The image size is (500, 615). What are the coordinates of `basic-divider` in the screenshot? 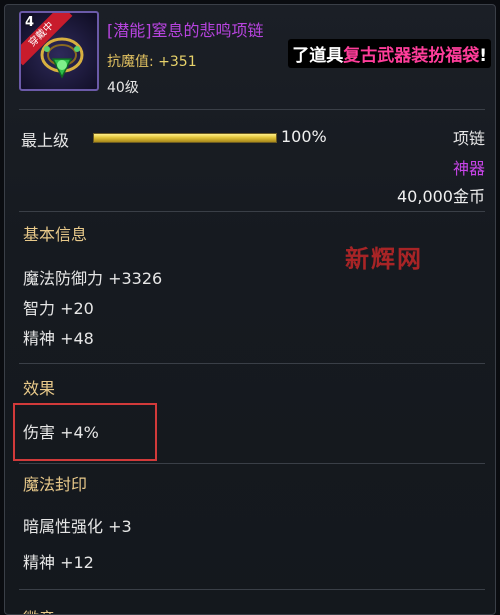 It's located at (252, 363).